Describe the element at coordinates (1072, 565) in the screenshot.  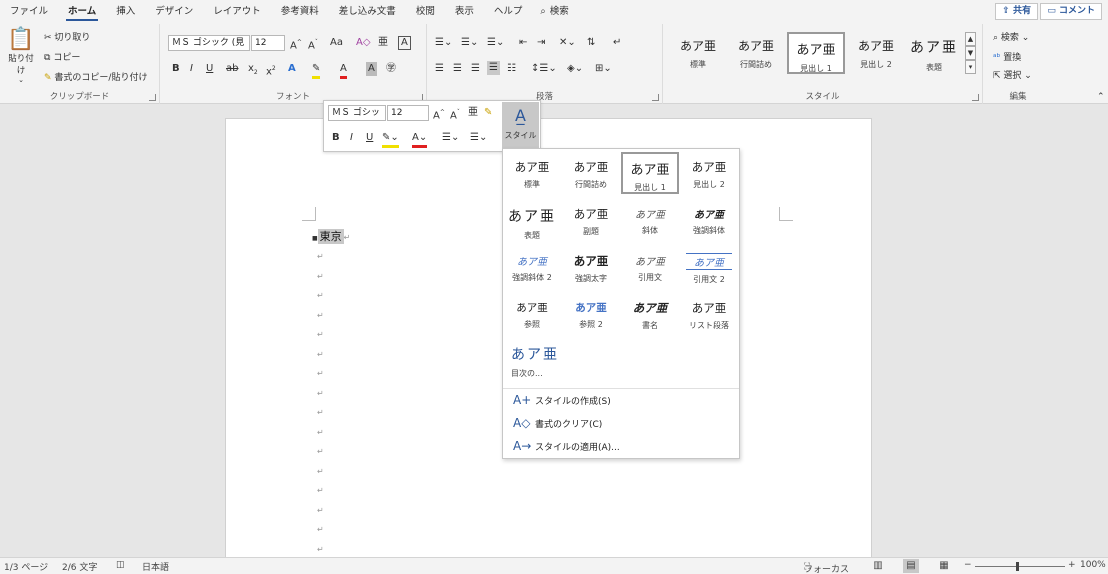
I see `zoom-in-icon: +` at that location.